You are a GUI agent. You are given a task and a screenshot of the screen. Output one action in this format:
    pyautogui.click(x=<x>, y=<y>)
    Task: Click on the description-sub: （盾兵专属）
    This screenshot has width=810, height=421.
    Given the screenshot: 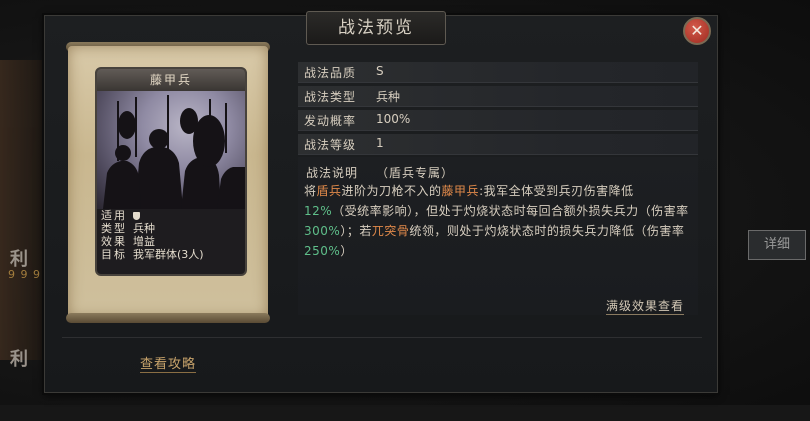 What is the action you would take?
    pyautogui.click(x=415, y=173)
    